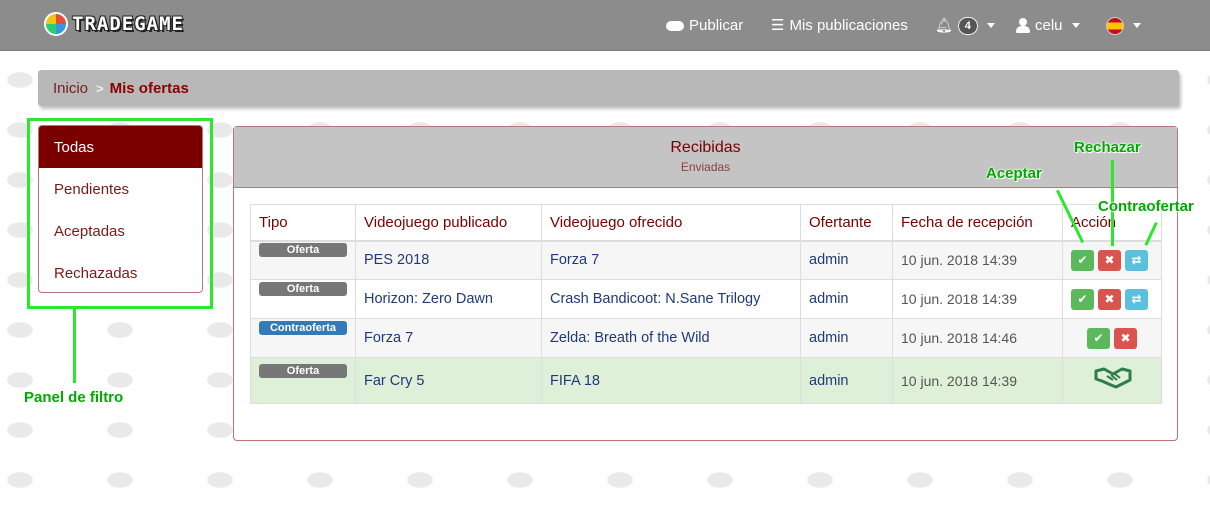  Describe the element at coordinates (448, 260) in the screenshot. I see `cell-publicado: PES 2018` at that location.